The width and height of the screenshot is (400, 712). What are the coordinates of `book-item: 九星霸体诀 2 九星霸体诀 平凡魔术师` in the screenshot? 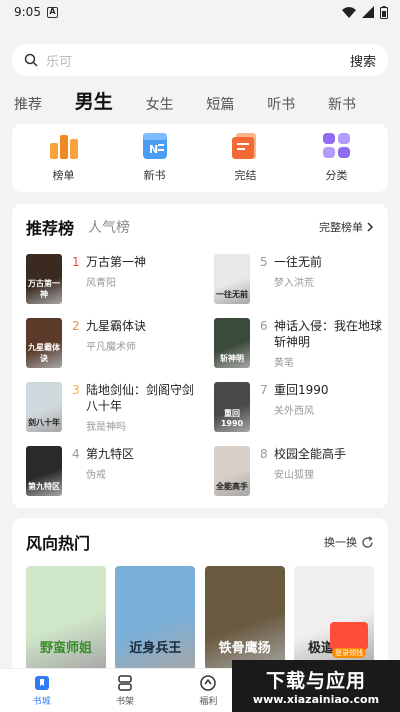 It's located at (115, 350).